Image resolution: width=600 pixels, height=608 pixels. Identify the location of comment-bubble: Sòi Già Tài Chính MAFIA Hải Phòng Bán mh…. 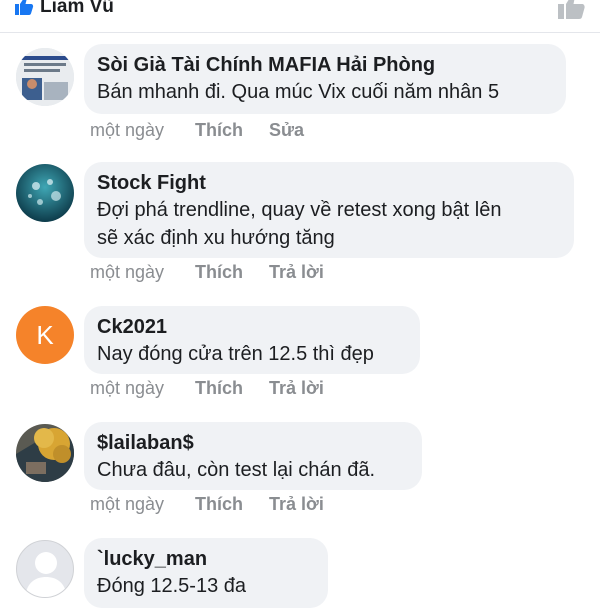
(325, 79).